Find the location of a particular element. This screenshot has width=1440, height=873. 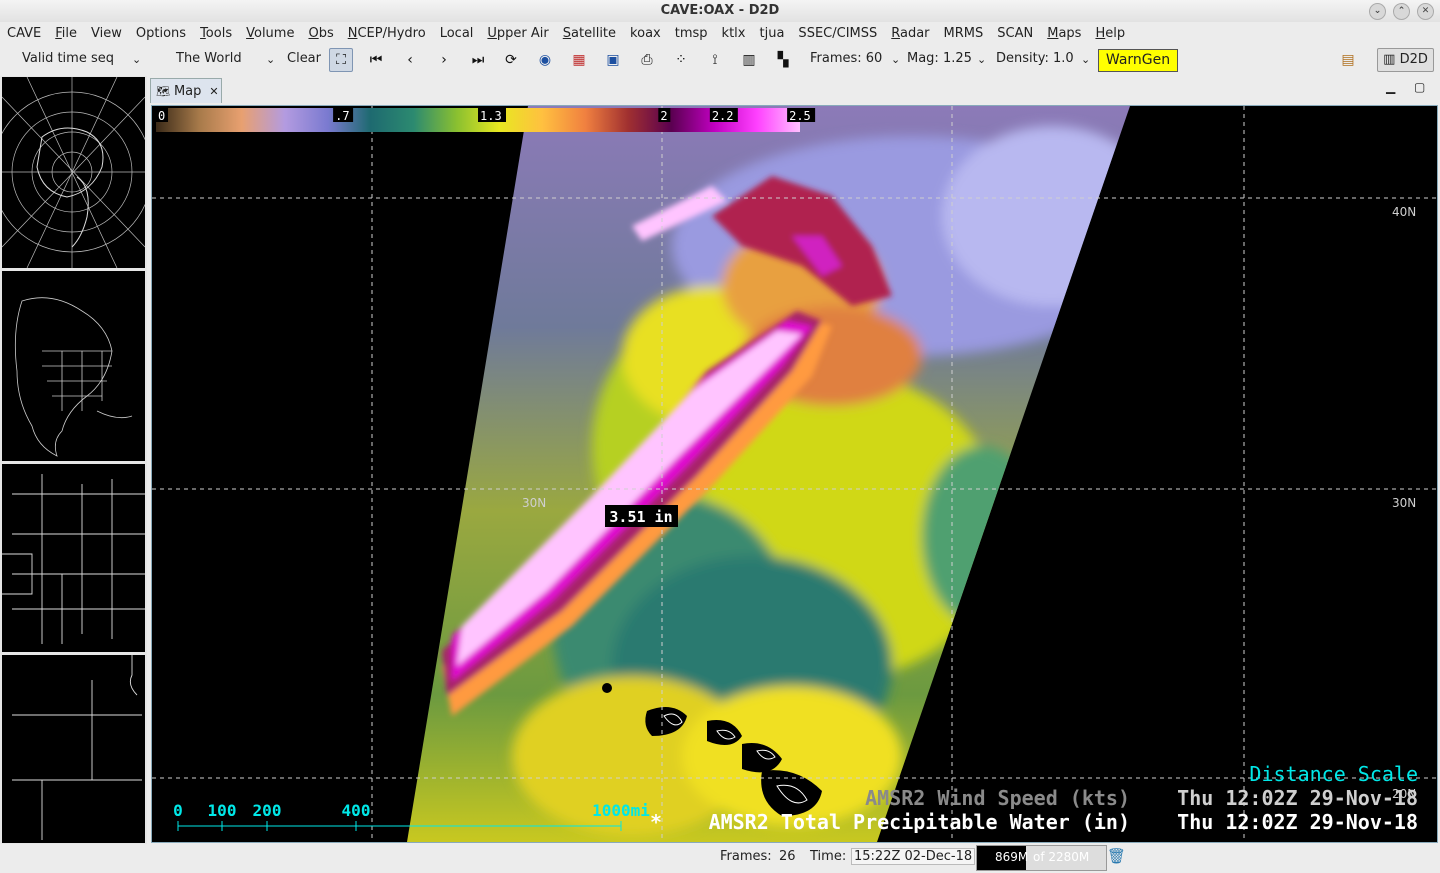

thumbnail-world-polar is located at coordinates (73, 172).